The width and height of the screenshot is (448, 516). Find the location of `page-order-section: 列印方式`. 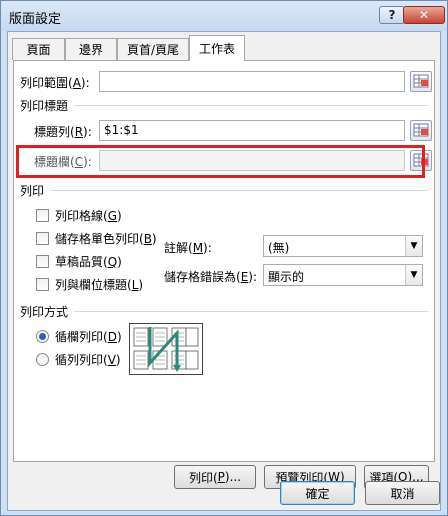

page-order-section: 列印方式 is located at coordinates (224, 311).